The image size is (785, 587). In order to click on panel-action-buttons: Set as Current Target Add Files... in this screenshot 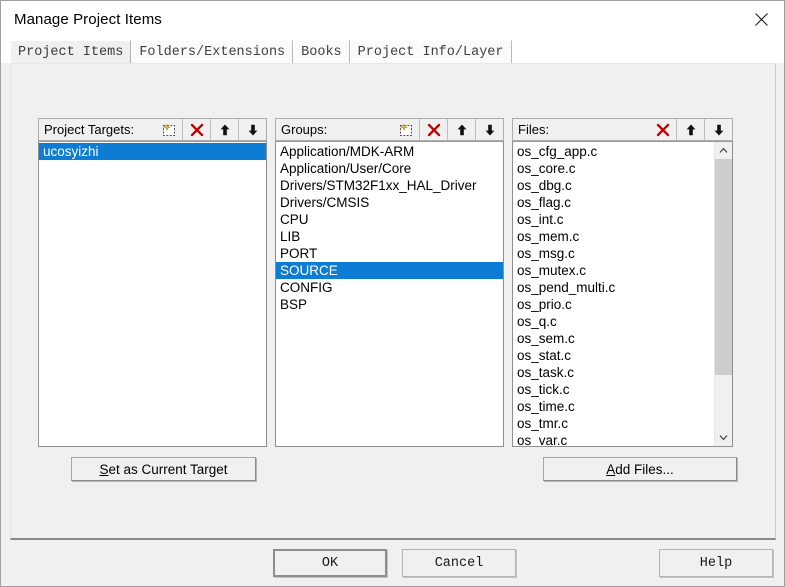, I will do `click(389, 470)`.